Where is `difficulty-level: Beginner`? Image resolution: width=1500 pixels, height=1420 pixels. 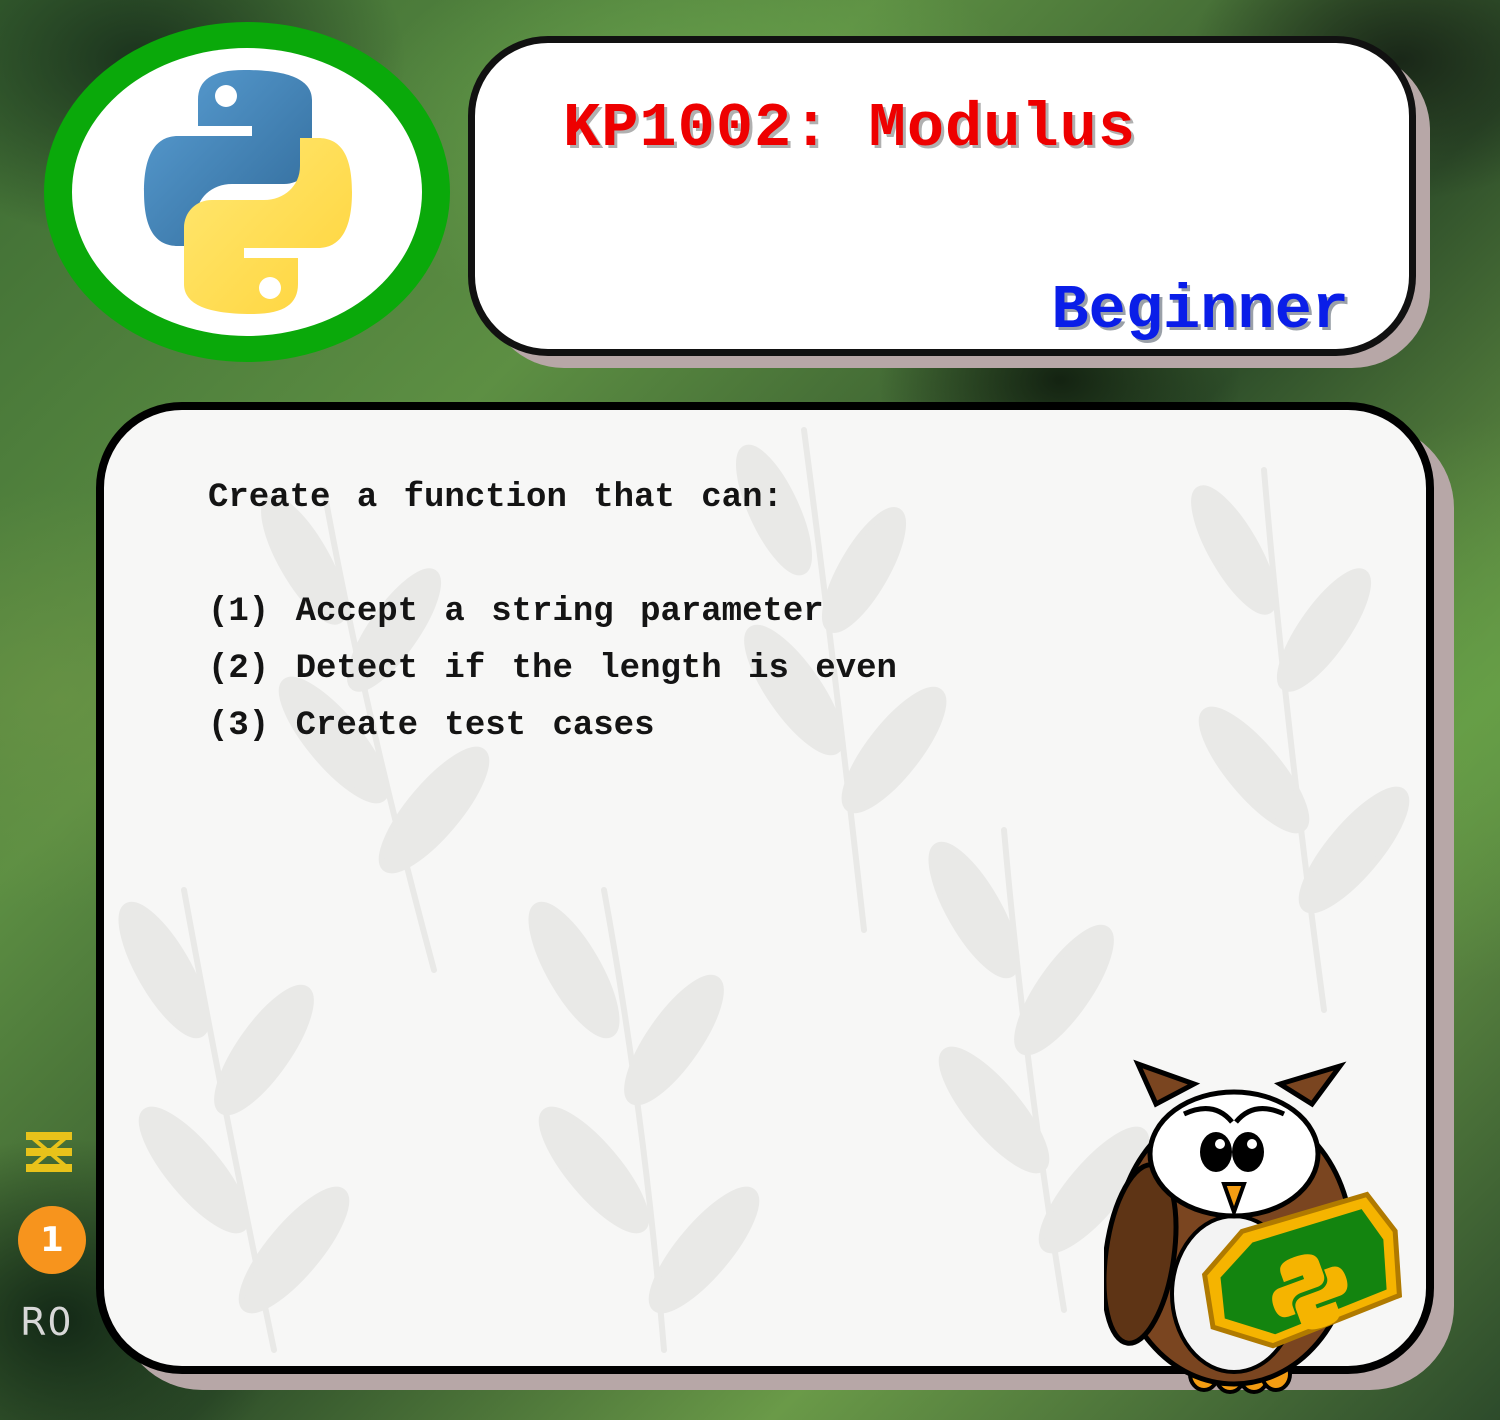
difficulty-level: Beginner is located at coordinates (1200, 310).